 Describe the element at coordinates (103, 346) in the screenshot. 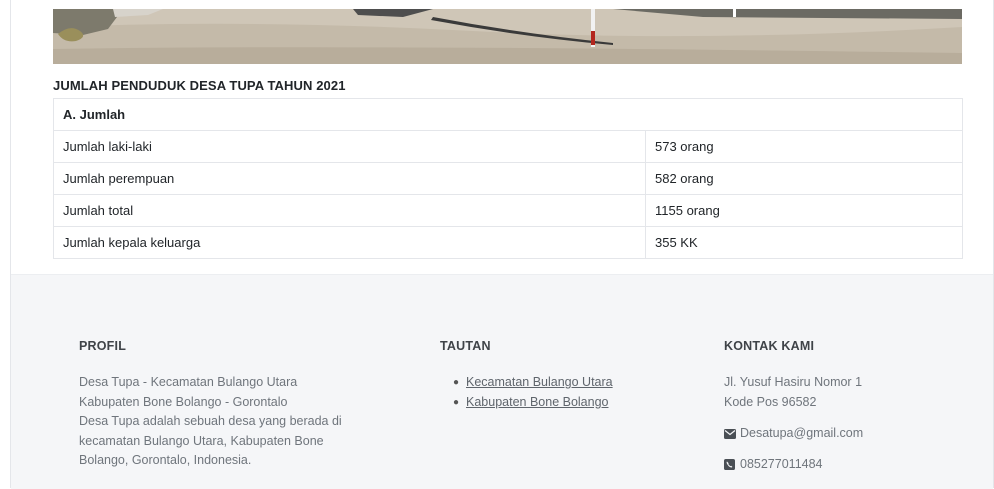

I see `profil-heading: PROFIL` at that location.